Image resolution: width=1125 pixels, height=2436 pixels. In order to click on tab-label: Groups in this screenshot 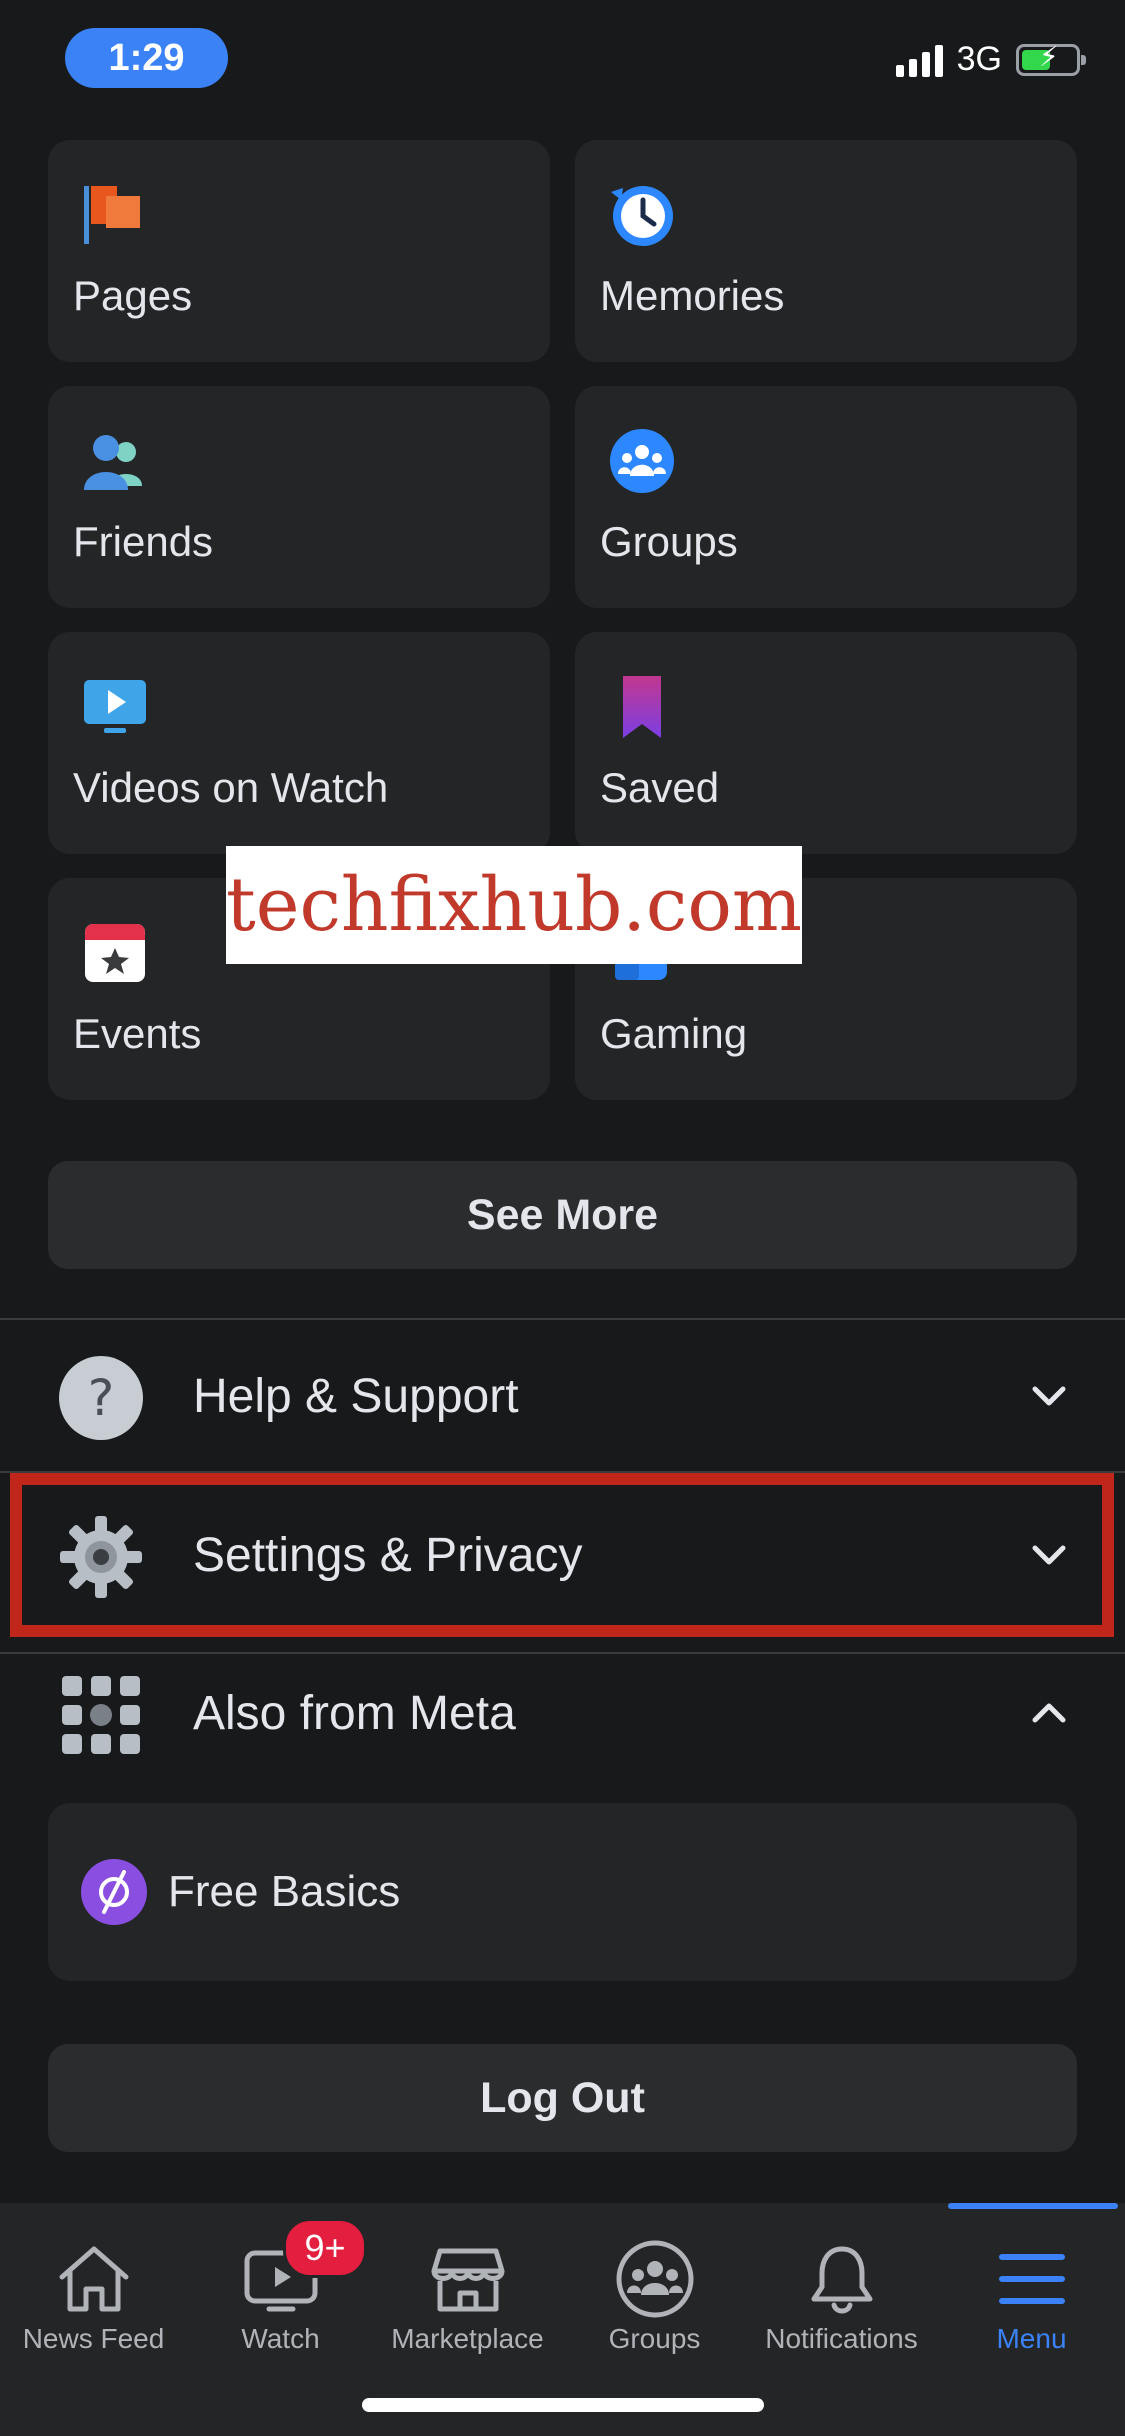, I will do `click(654, 2338)`.